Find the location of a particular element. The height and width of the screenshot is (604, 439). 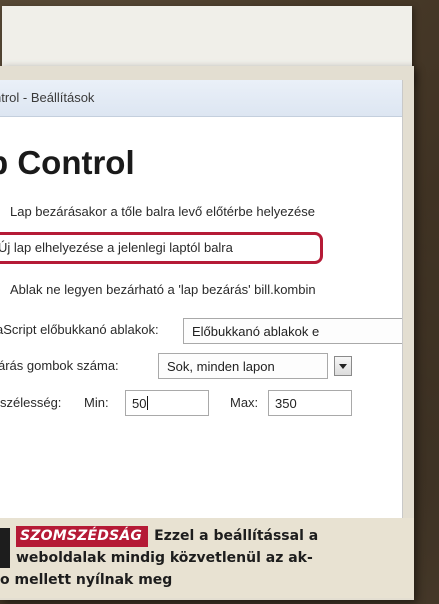

popups-select: Előbukkanó ablakok e is located at coordinates (292, 331).